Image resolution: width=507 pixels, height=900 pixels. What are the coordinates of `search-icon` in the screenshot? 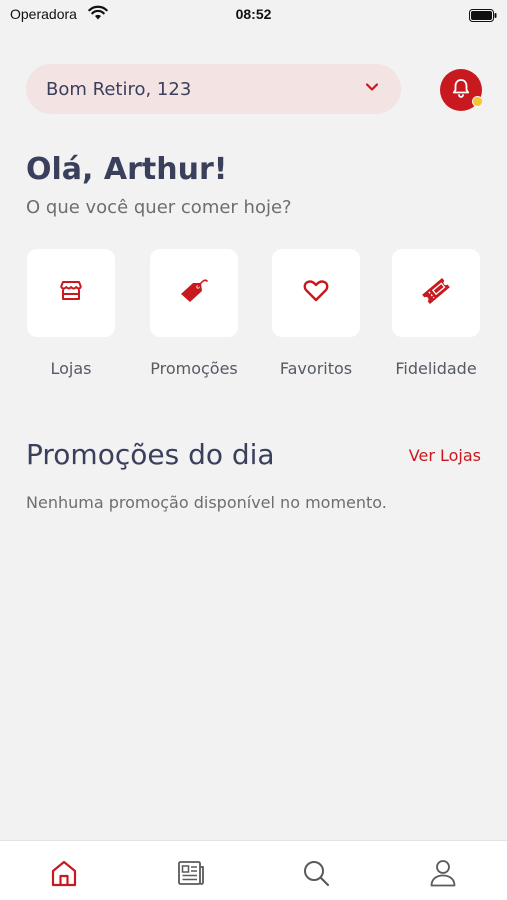 It's located at (316, 875).